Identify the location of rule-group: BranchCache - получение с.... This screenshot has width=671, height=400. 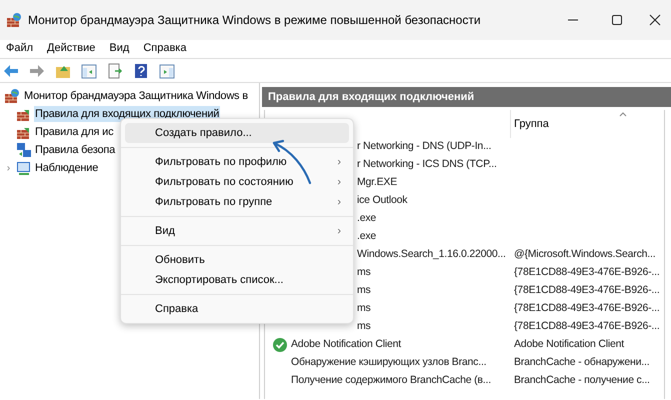
(580, 381).